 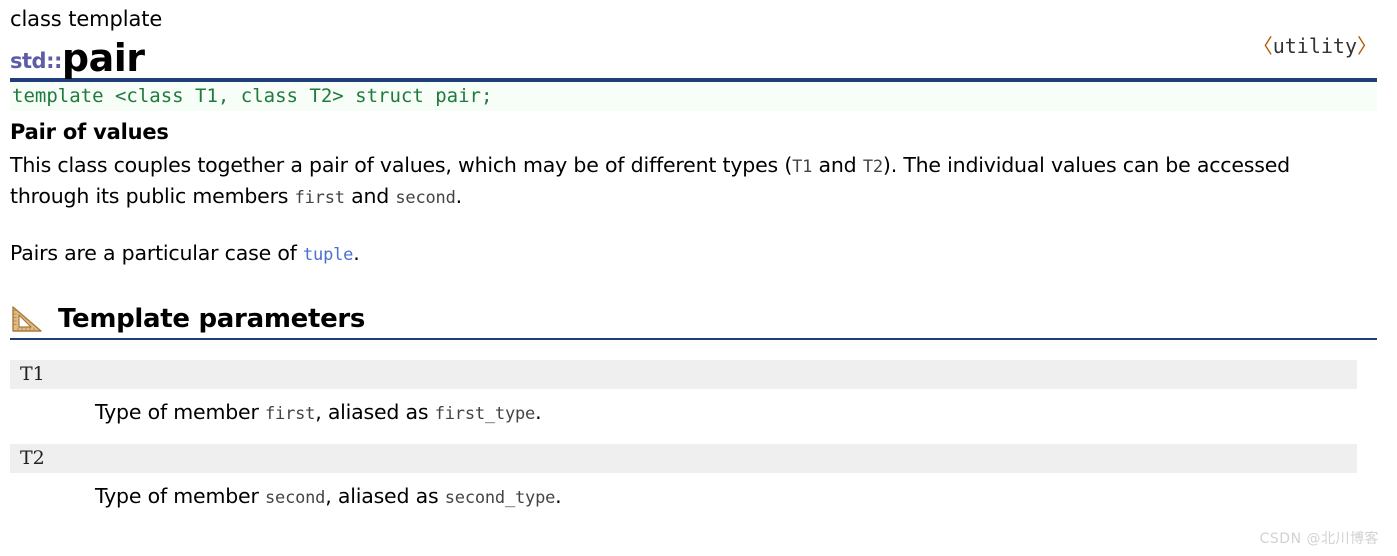 I want to click on description-paragraph-2: Pairs are a particular case of tuple., so click(x=685, y=254).